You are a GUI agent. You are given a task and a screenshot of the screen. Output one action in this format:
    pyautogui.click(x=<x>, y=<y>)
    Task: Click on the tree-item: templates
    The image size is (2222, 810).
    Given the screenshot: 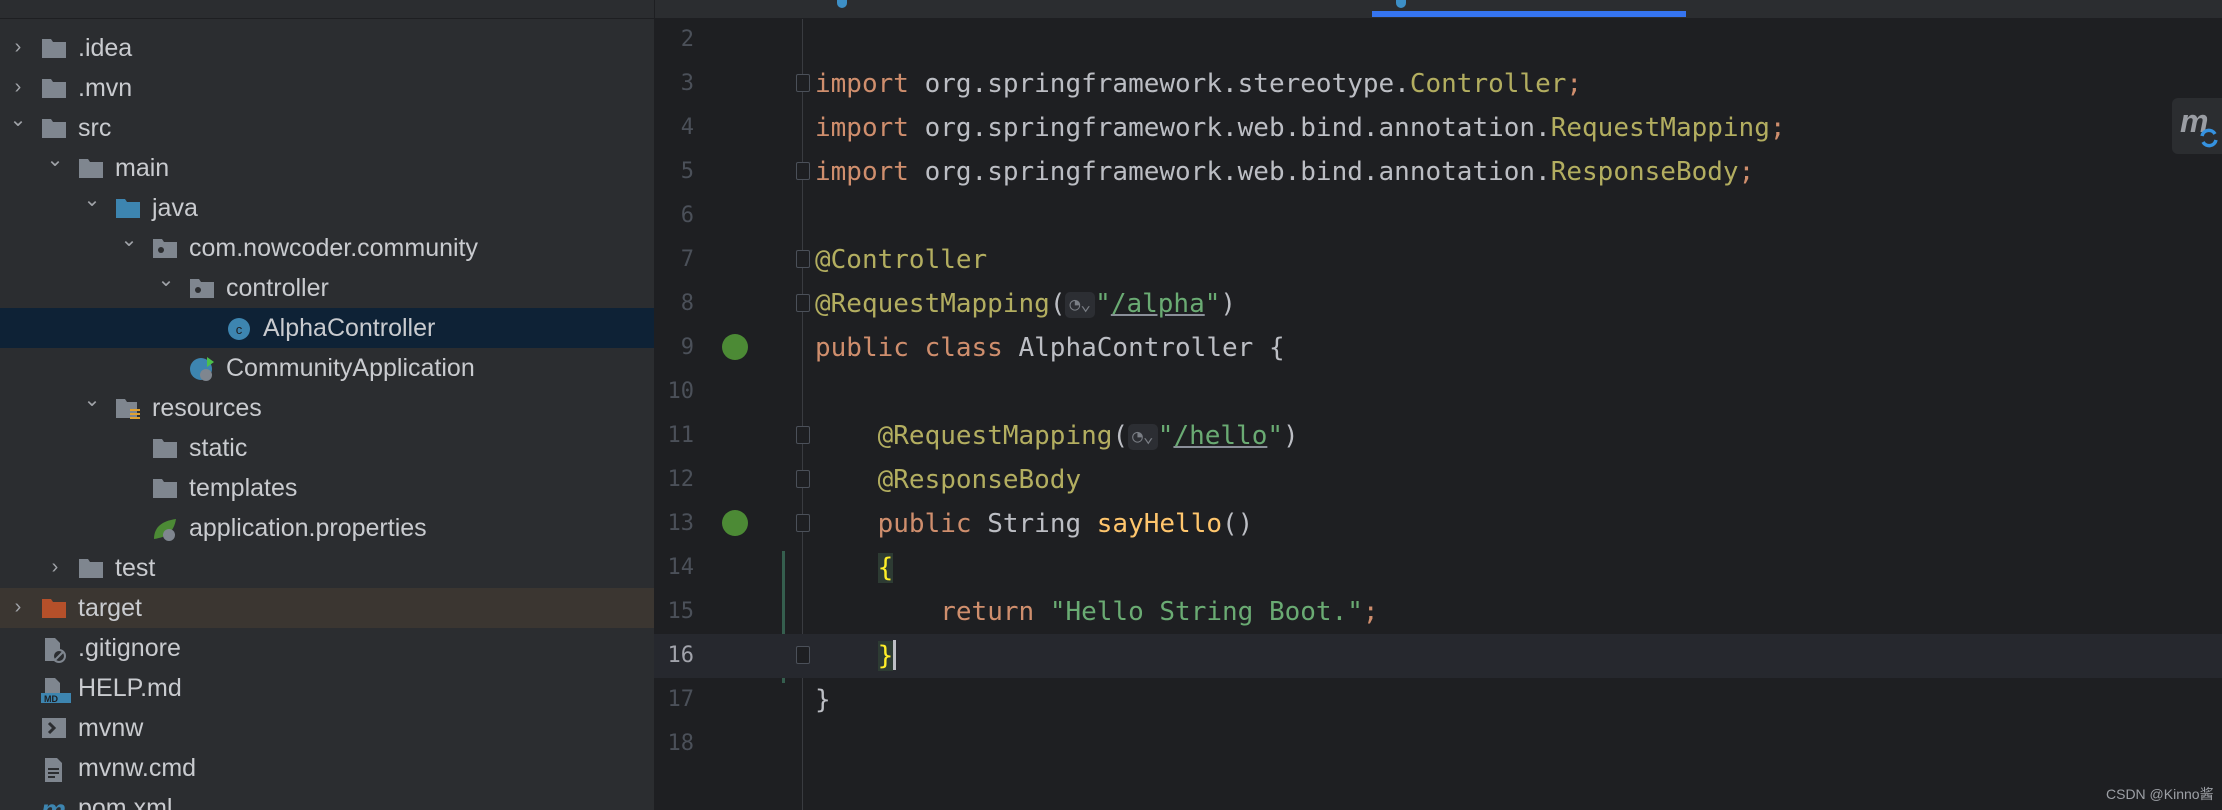 What is the action you would take?
    pyautogui.click(x=327, y=488)
    